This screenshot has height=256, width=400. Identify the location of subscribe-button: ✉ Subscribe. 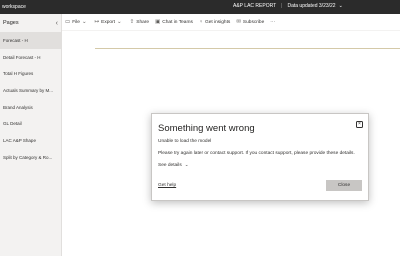
(250, 22).